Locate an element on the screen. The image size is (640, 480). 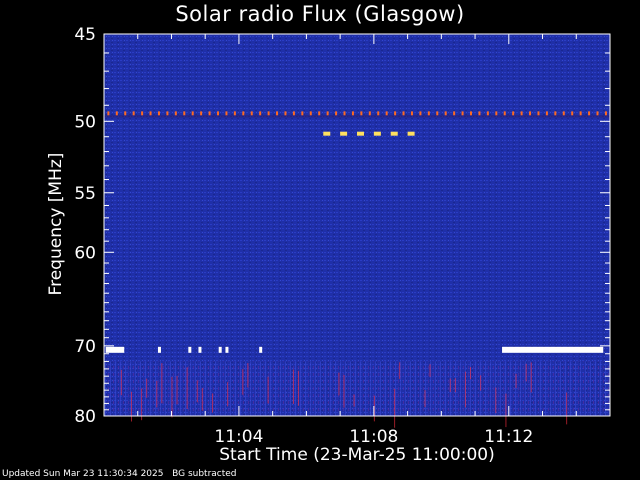
footer-updated: Updated Sun Mar 23 11:30:34 2025 is located at coordinates (83, 474).